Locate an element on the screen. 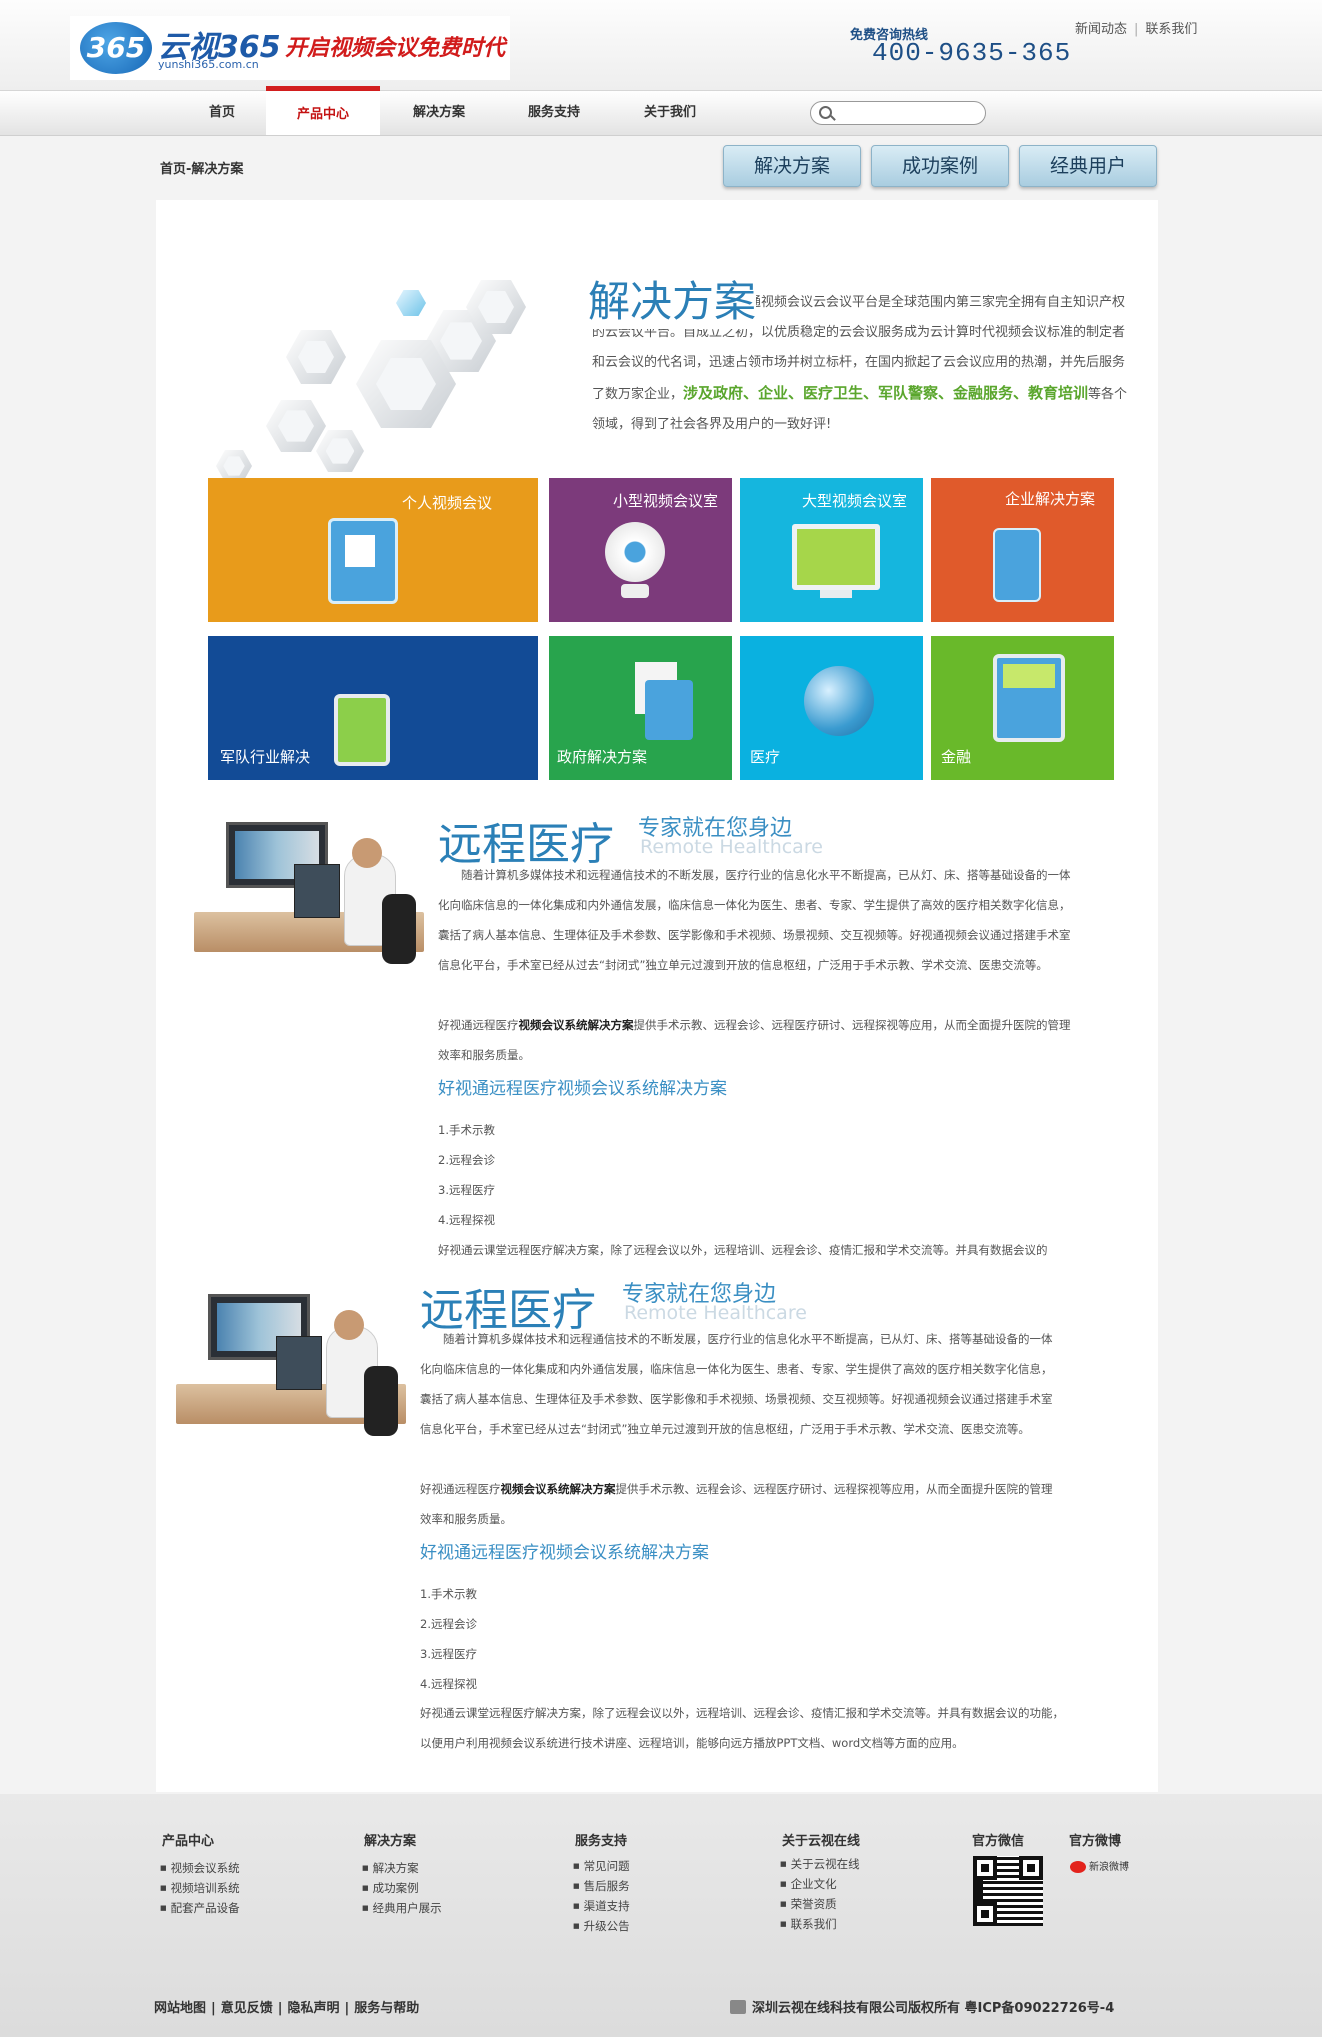 This screenshot has height=2037, width=1322. logo-domain: yunshi365.com.cn is located at coordinates (208, 64).